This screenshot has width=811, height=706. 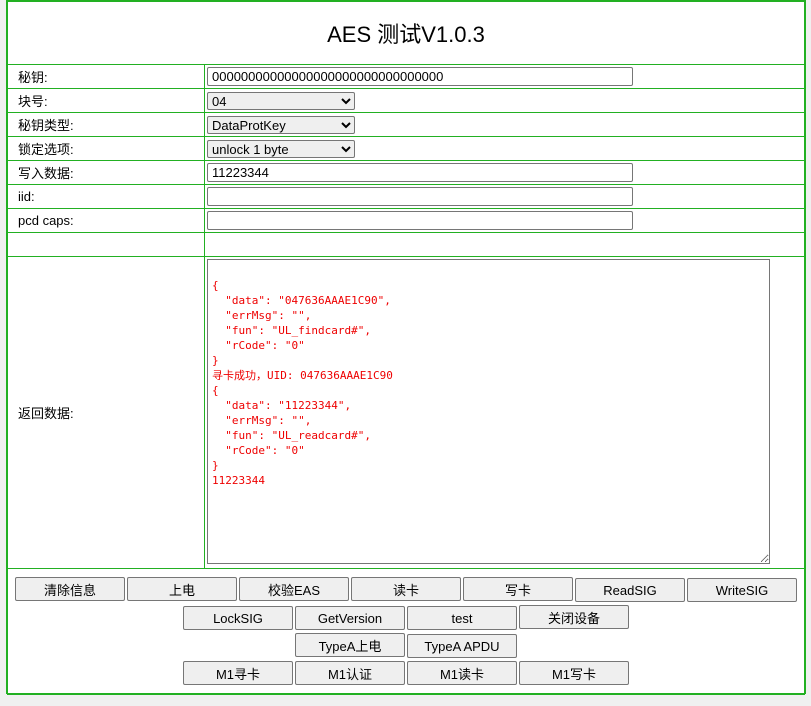 I want to click on key-type-label: 秘钥类型:, so click(x=106, y=124).